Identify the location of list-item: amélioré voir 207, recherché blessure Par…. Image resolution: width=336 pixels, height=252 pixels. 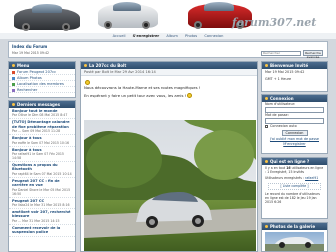
(42, 217).